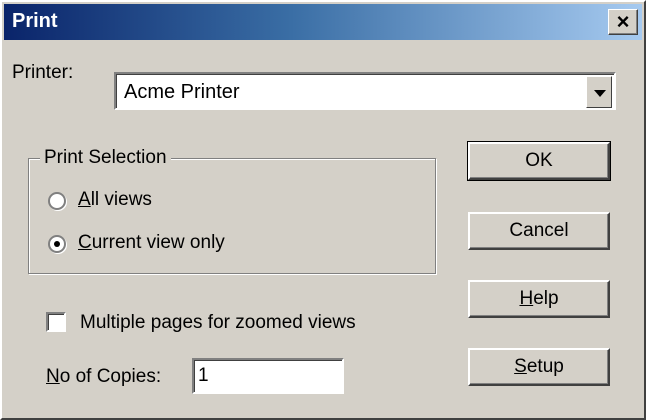  I want to click on title-bar: Print ×, so click(323, 22).